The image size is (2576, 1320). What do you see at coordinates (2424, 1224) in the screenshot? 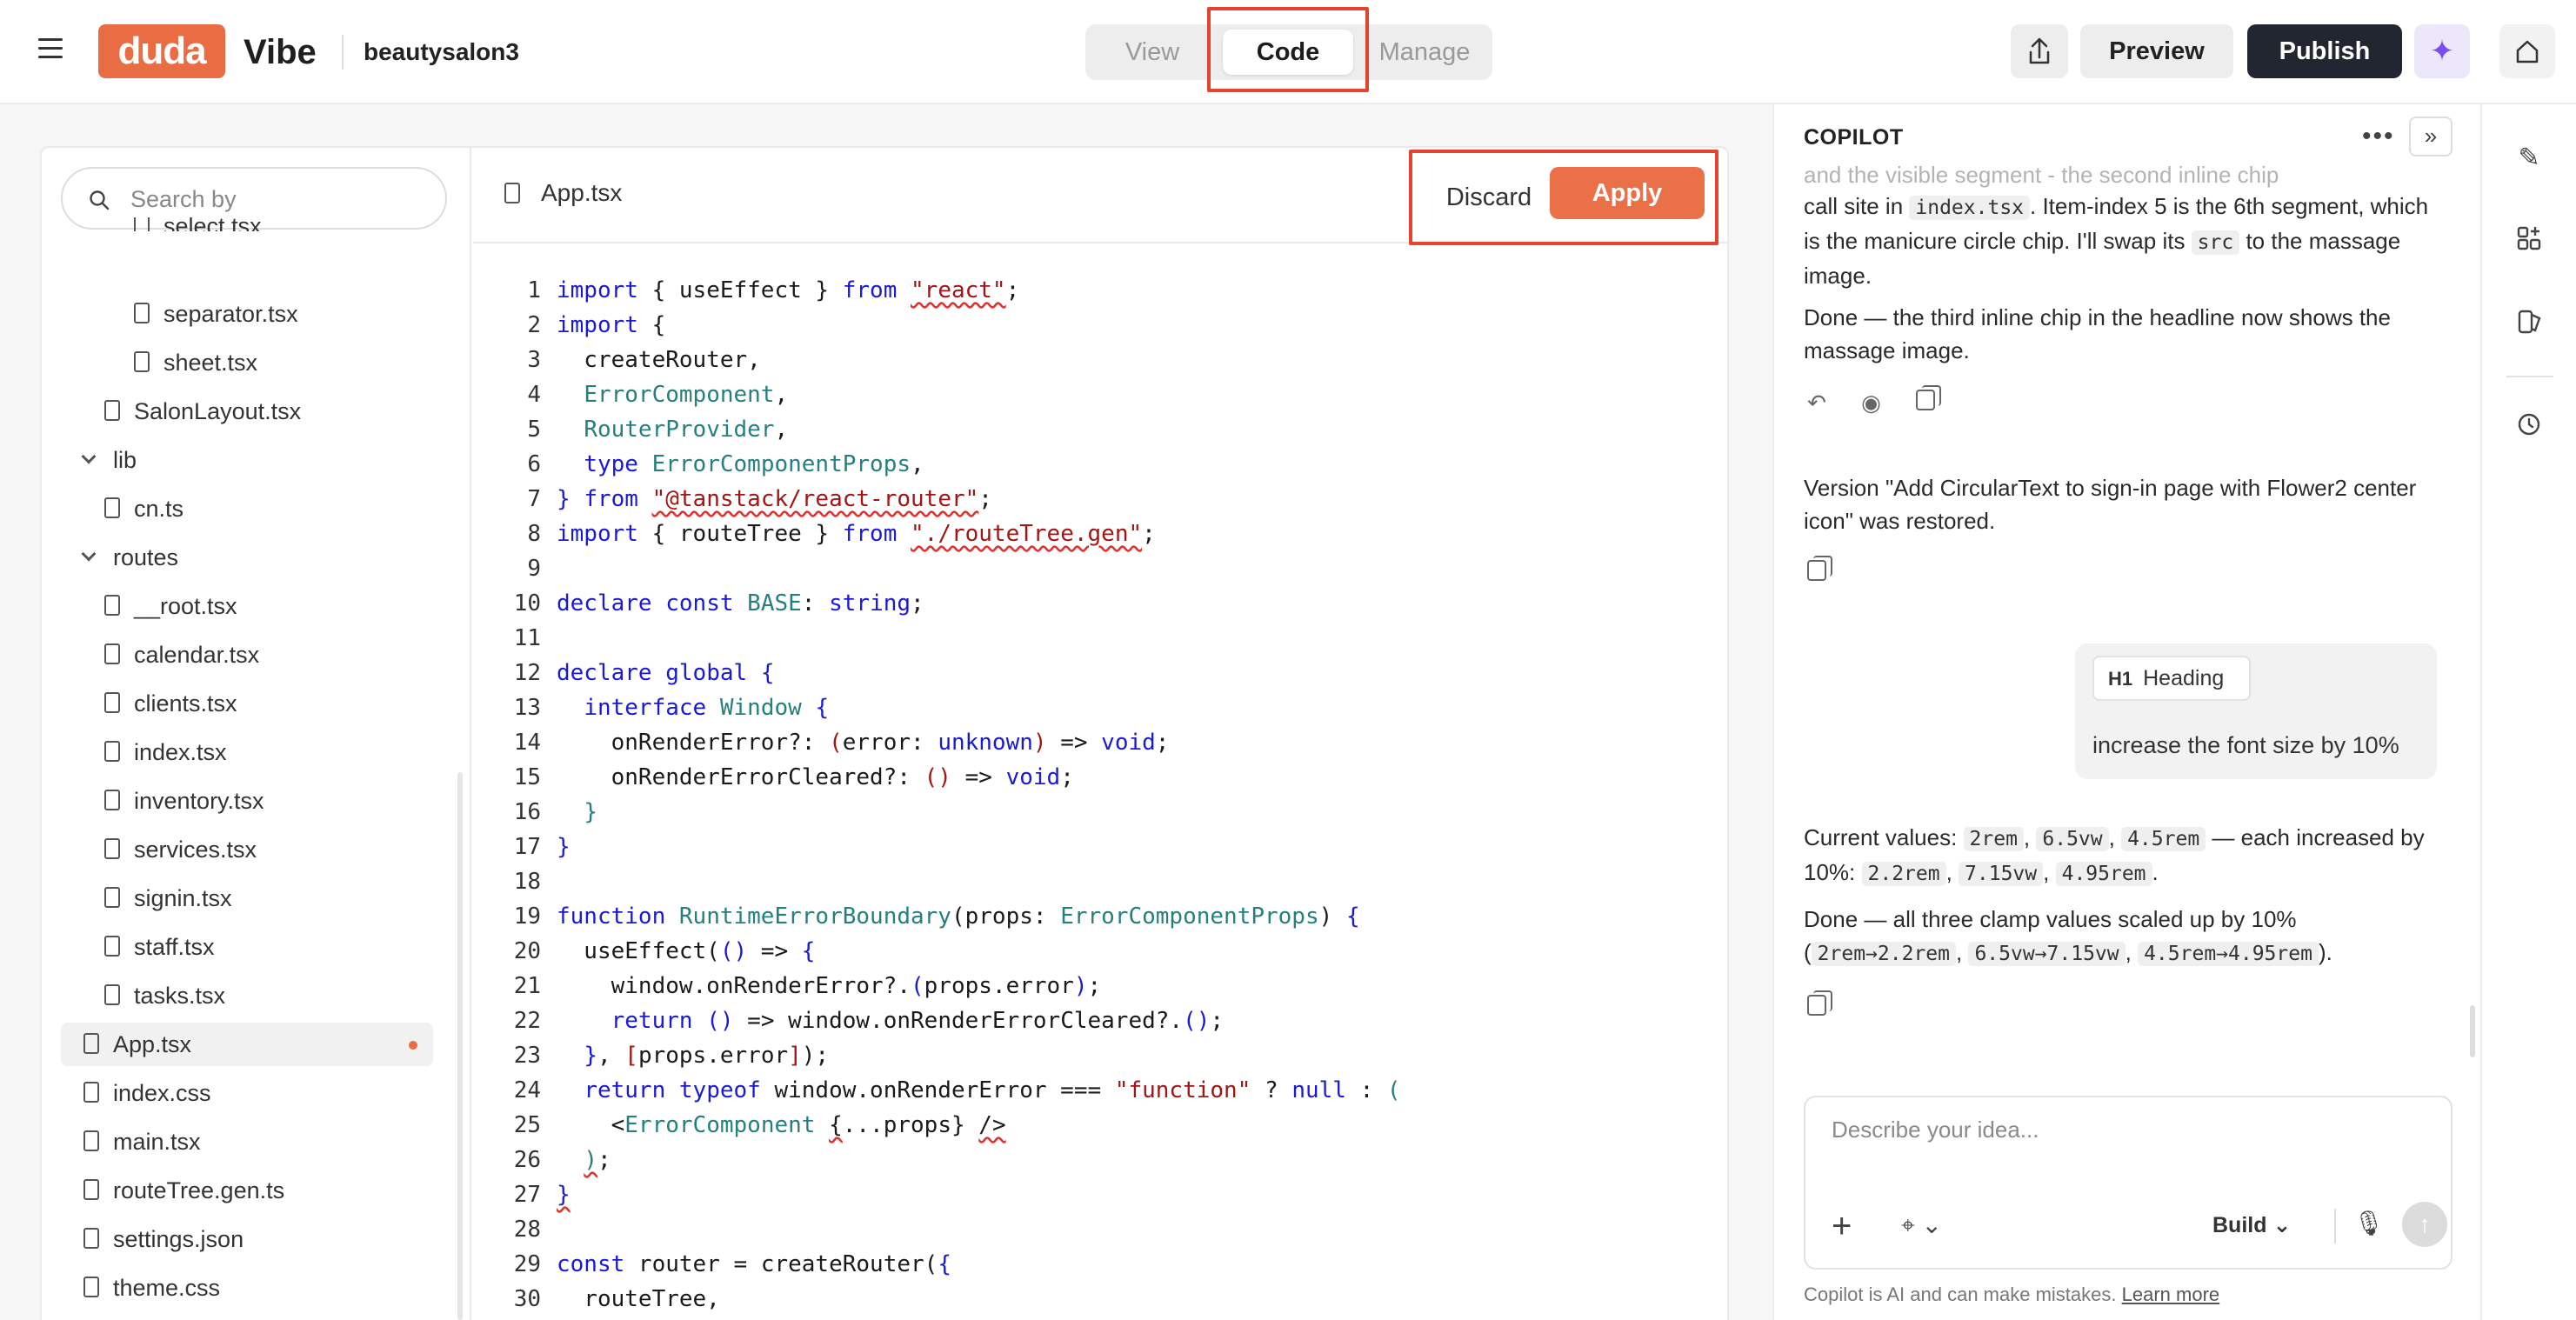
I see `send-button: ↑` at bounding box center [2424, 1224].